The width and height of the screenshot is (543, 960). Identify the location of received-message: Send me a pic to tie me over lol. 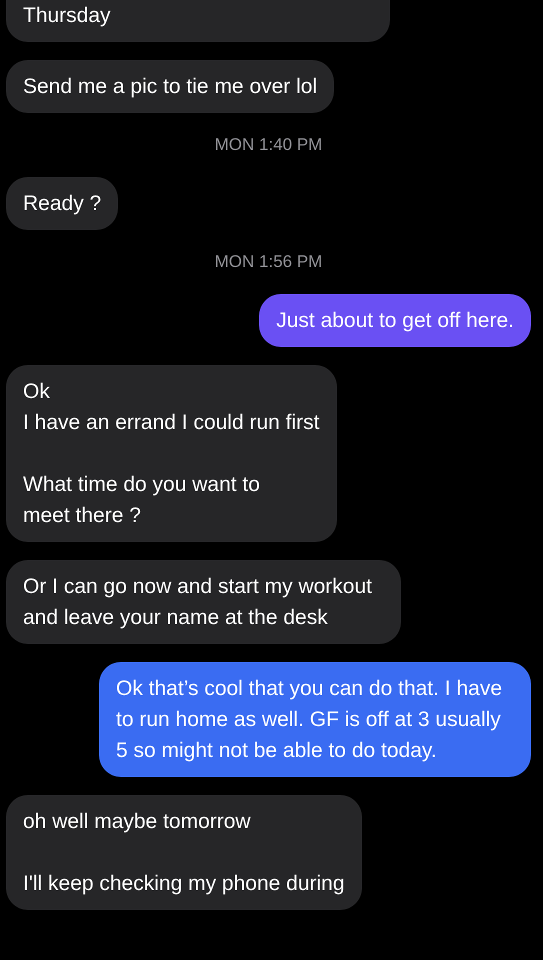
(170, 86).